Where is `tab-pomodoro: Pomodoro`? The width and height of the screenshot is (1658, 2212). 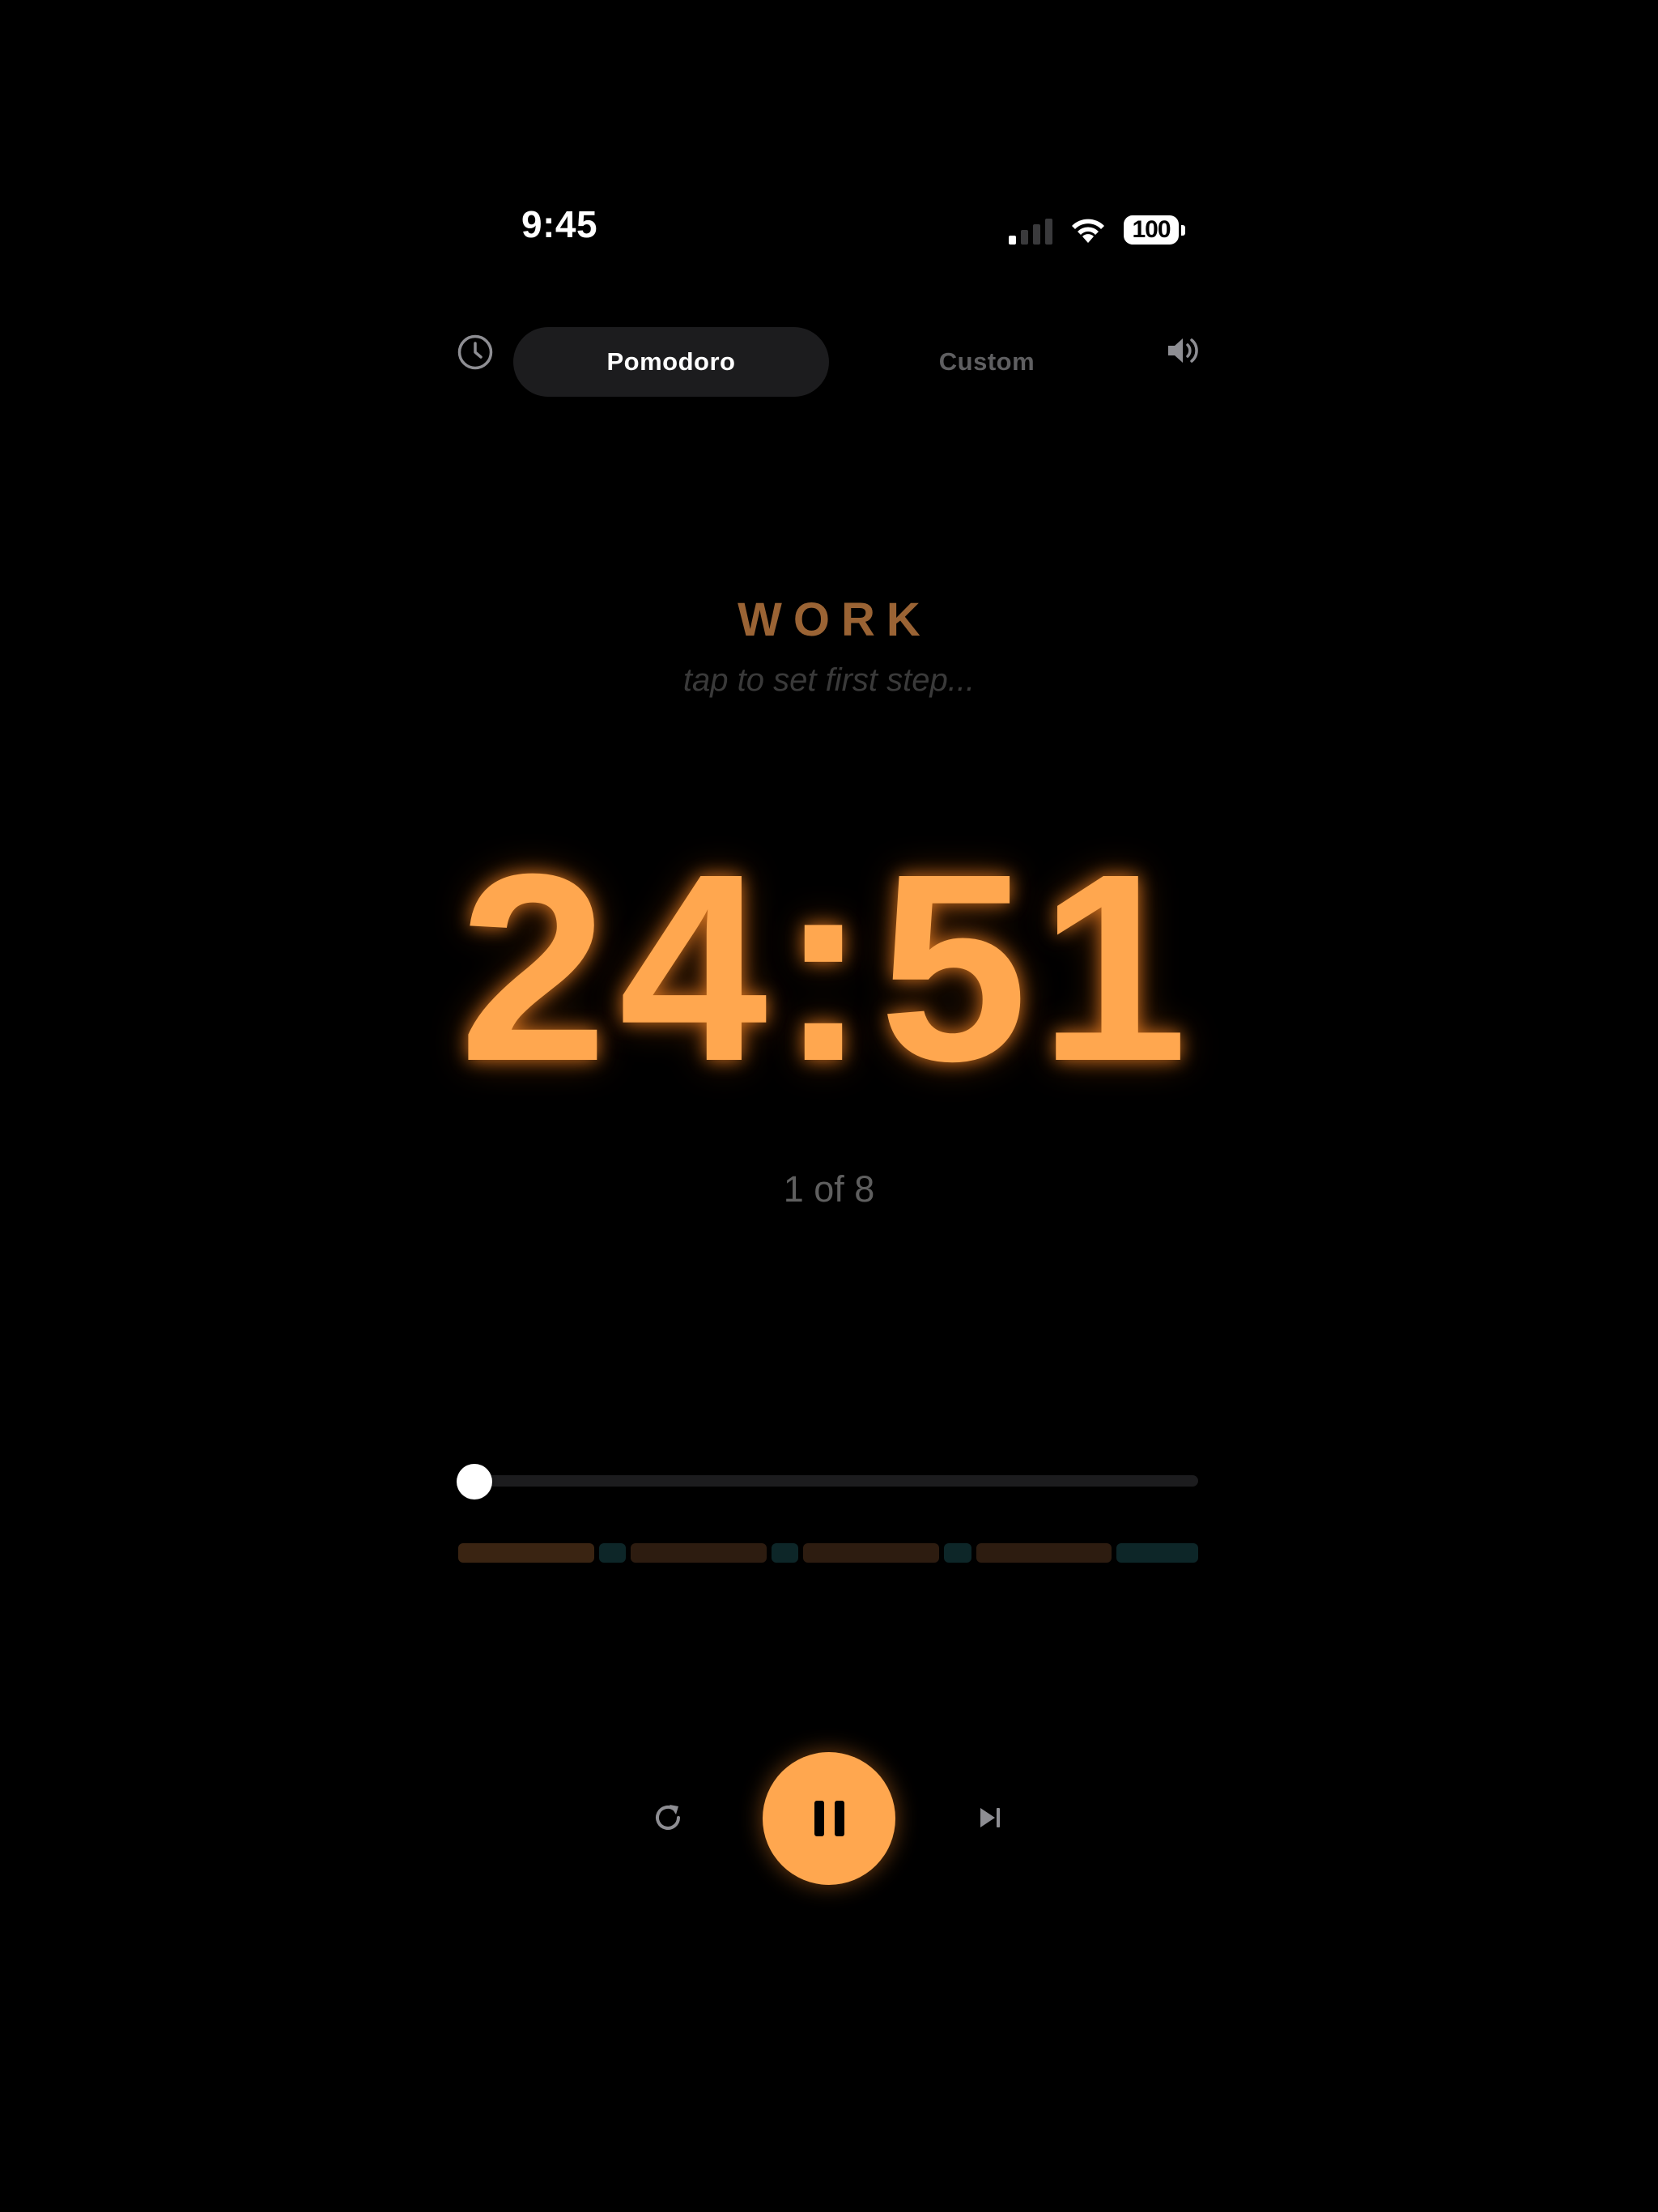 tab-pomodoro: Pomodoro is located at coordinates (671, 362).